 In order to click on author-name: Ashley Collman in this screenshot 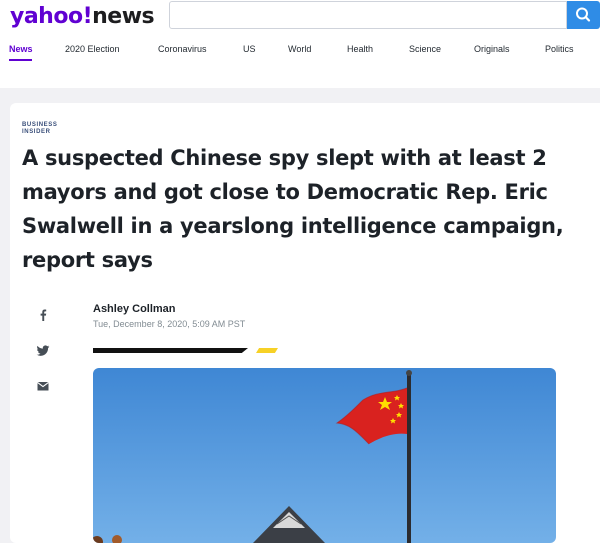, I will do `click(134, 309)`.